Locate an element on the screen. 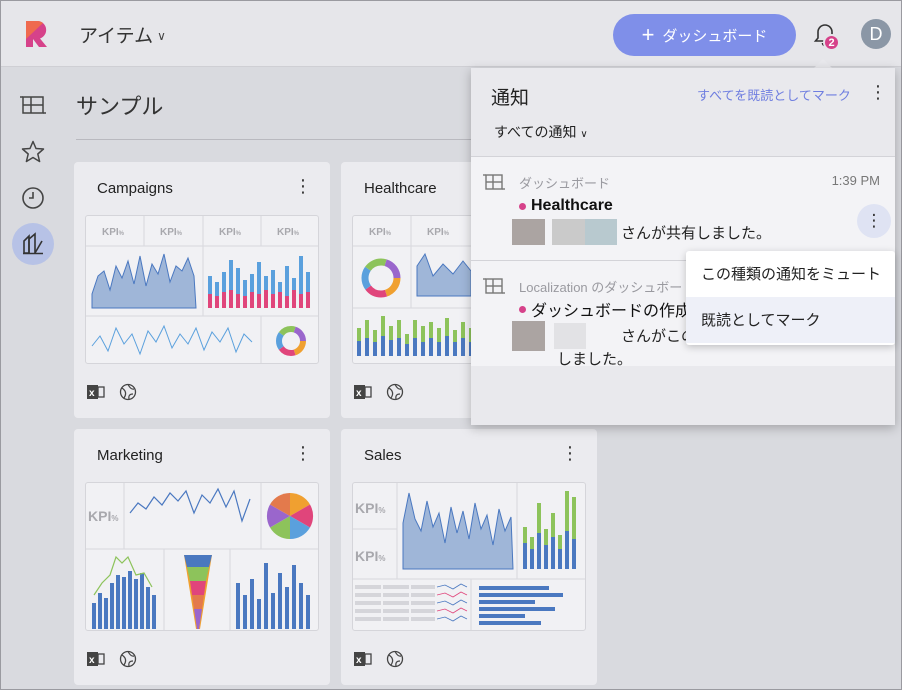  dashboard-card-sales: Sales ⋮ KPI% KPI% x is located at coordinates (469, 557).